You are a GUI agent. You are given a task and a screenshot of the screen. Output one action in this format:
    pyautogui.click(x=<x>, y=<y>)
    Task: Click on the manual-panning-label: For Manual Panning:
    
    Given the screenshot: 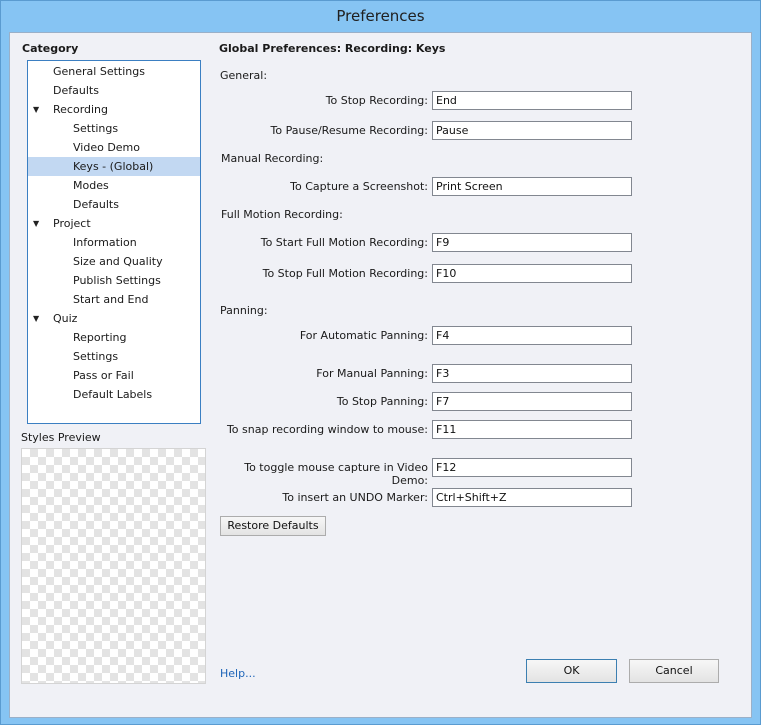 What is the action you would take?
    pyautogui.click(x=372, y=373)
    